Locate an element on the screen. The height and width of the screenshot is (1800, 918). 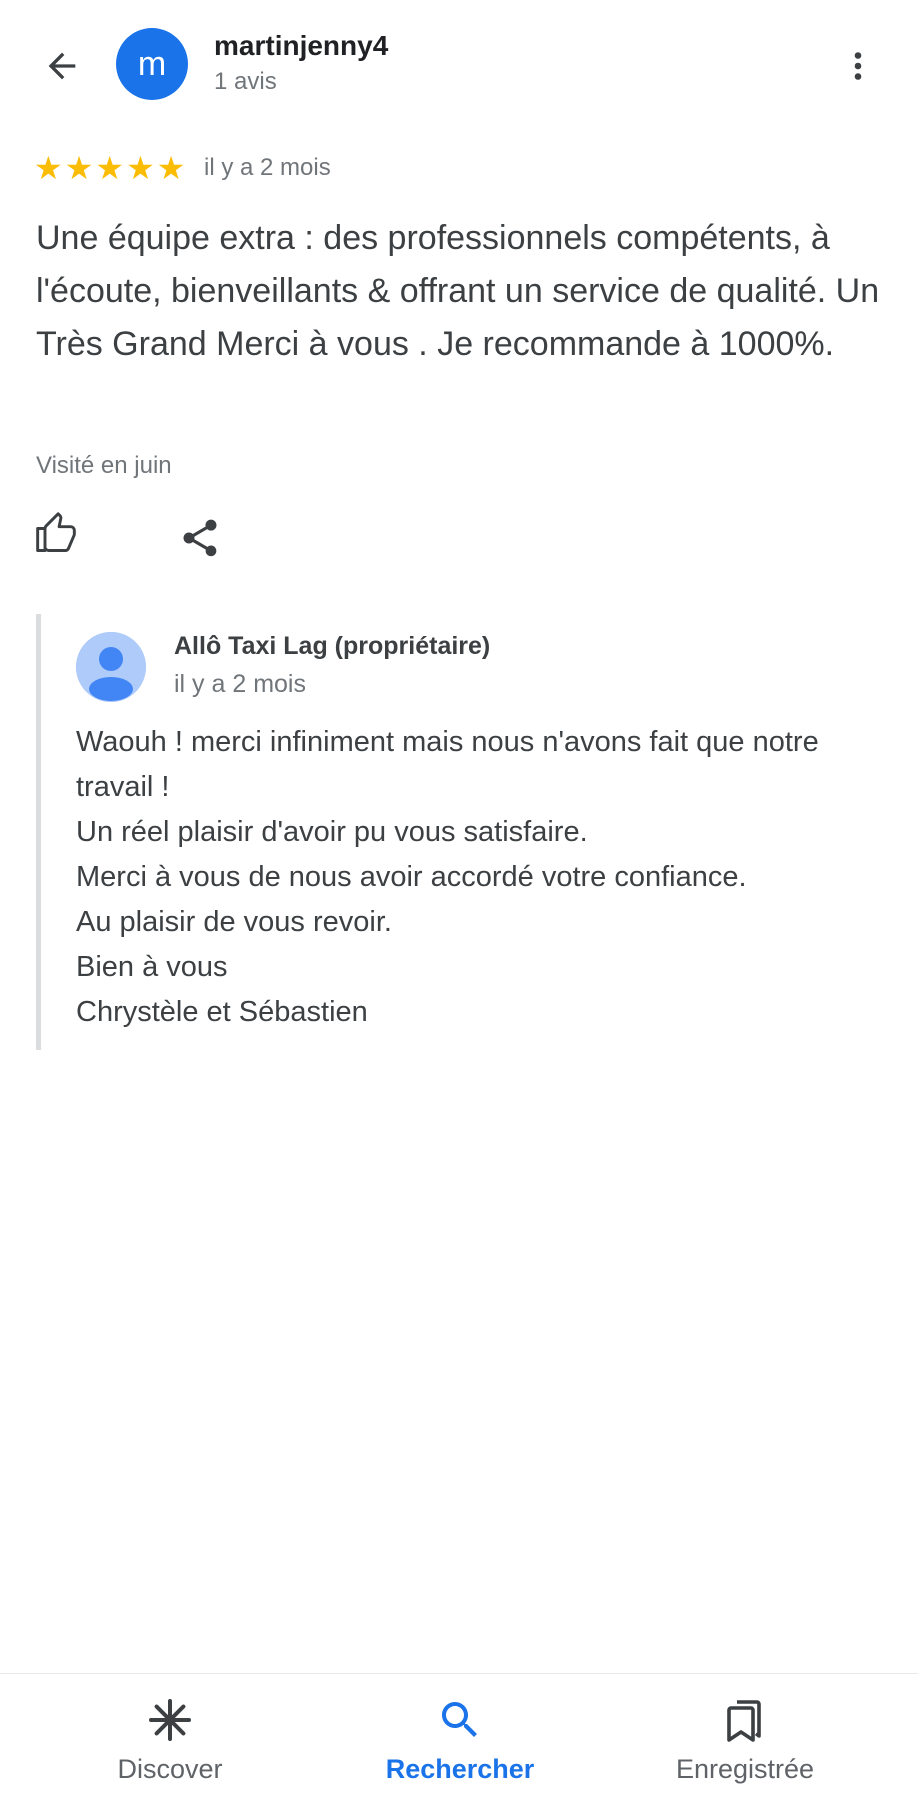
review-time: il y a 2 mois is located at coordinates (267, 167).